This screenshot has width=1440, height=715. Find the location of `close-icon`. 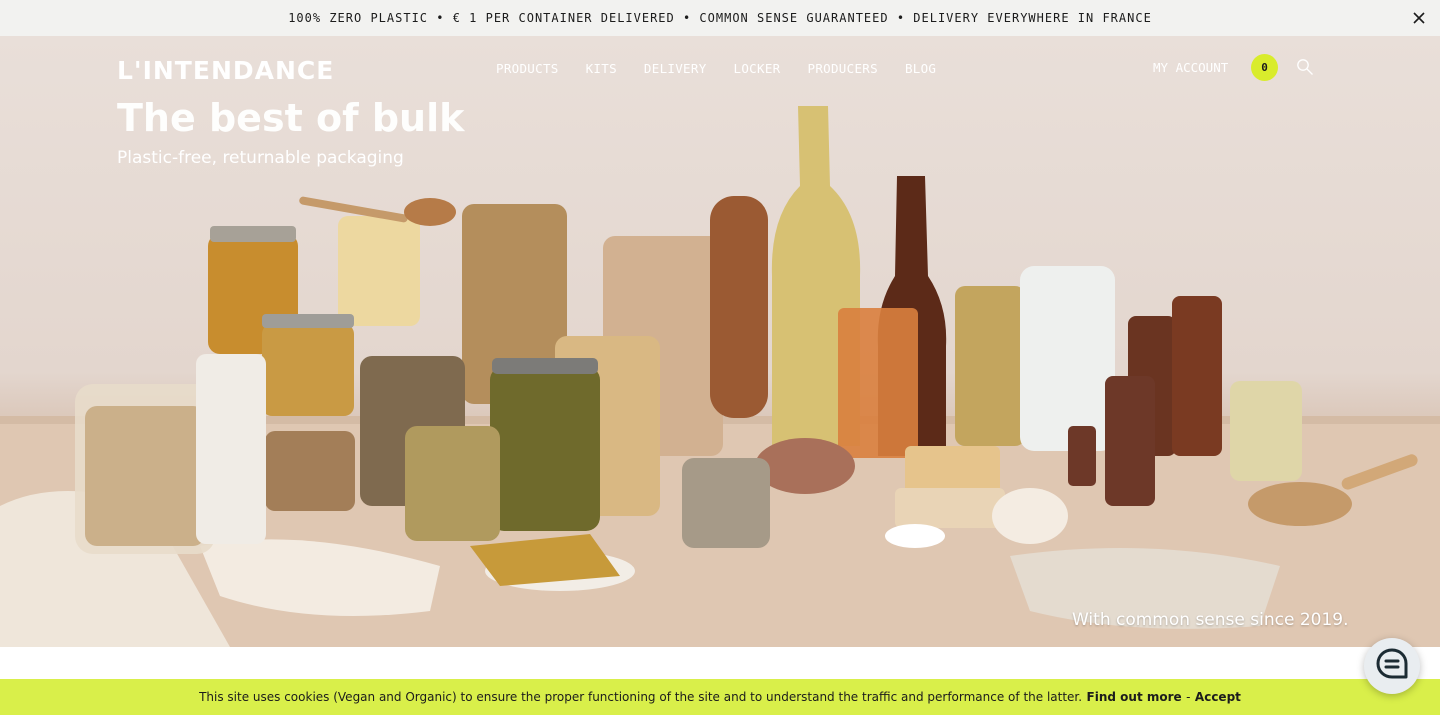

close-icon is located at coordinates (1419, 18).